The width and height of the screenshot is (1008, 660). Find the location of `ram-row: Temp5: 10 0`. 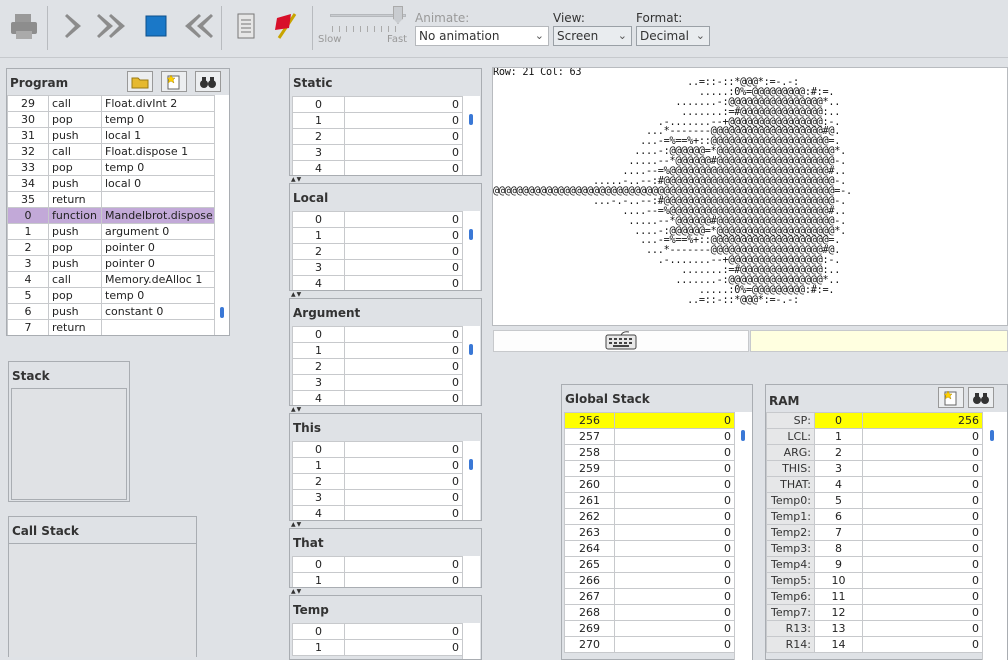

ram-row: Temp5: 10 0 is located at coordinates (874, 580).